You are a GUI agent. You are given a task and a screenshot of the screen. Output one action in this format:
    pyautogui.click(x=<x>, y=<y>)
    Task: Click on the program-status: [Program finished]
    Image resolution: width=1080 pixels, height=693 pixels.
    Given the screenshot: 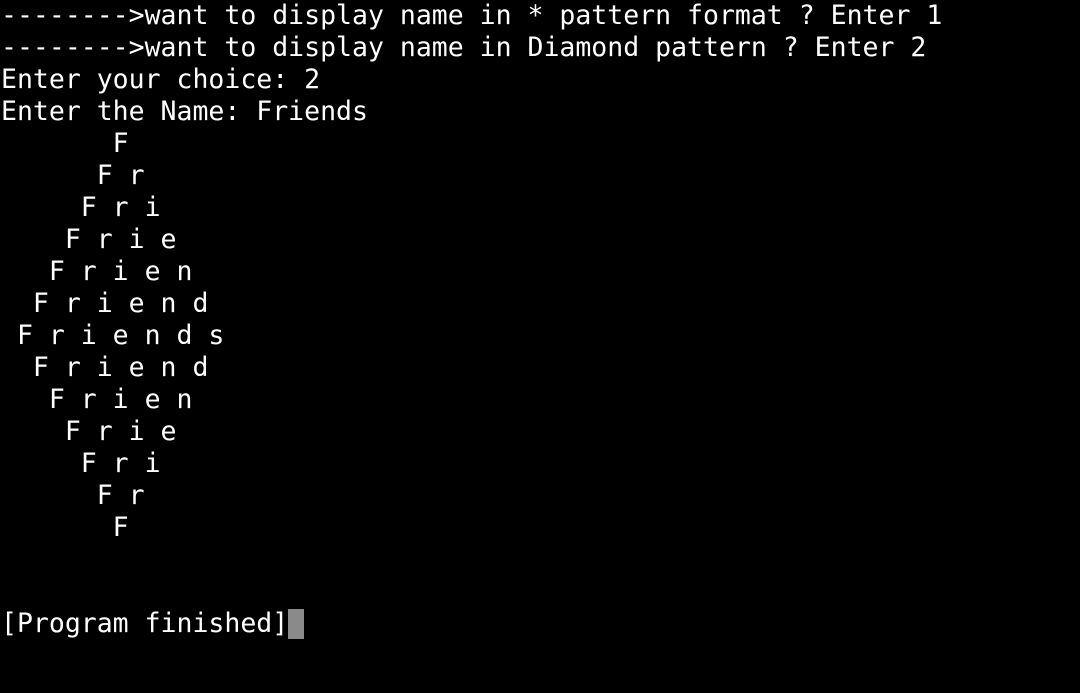 What is the action you would take?
    pyautogui.click(x=145, y=623)
    